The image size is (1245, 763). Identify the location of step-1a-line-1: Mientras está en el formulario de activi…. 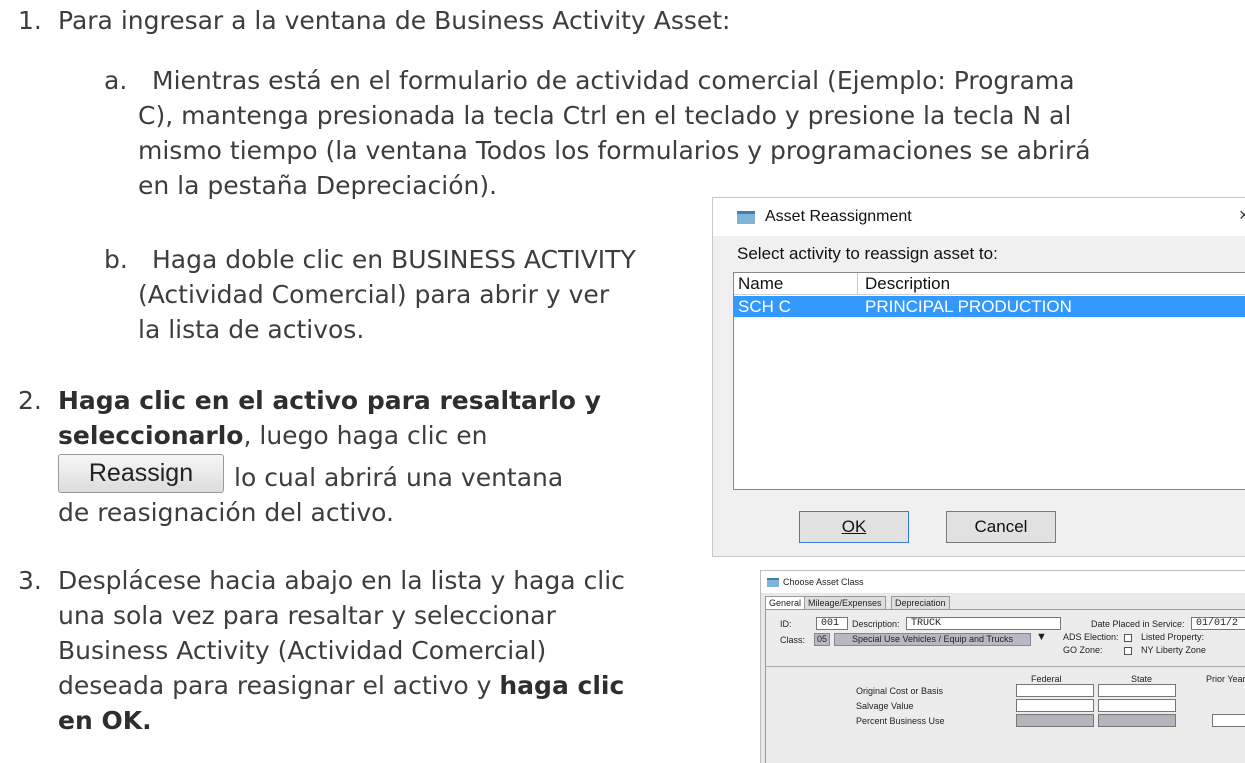
(613, 80).